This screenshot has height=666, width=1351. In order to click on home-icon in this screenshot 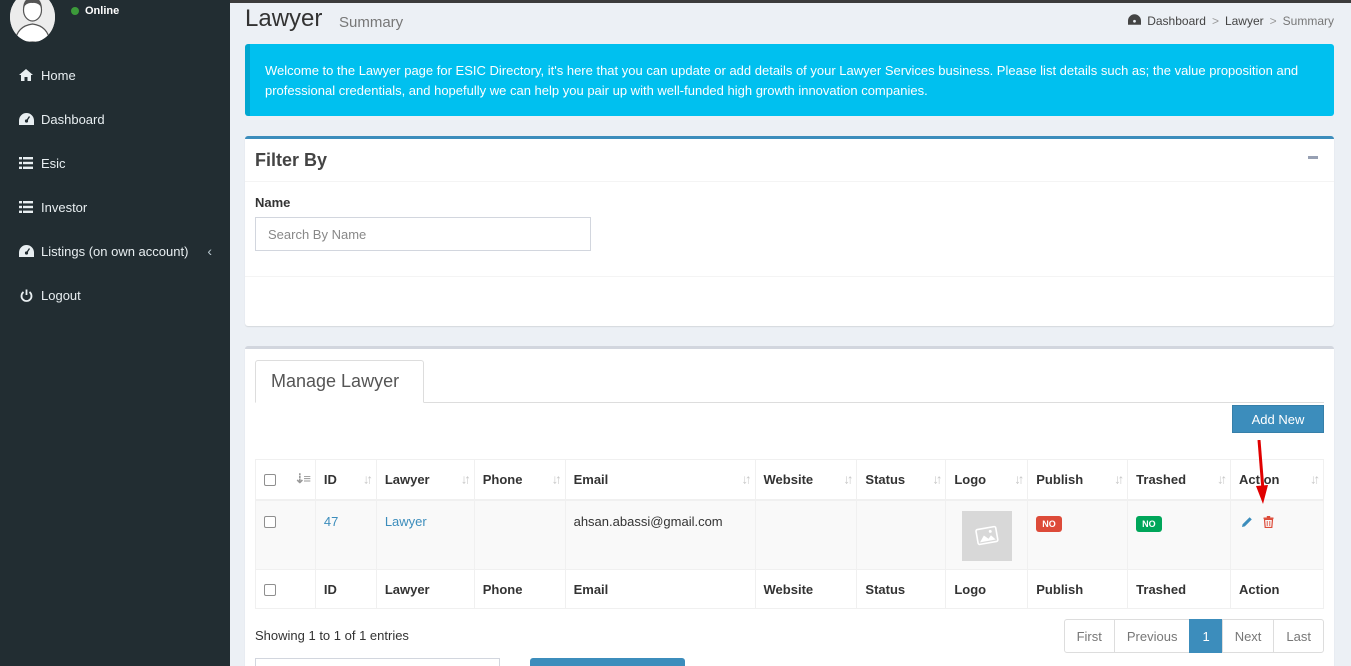, I will do `click(26, 75)`.